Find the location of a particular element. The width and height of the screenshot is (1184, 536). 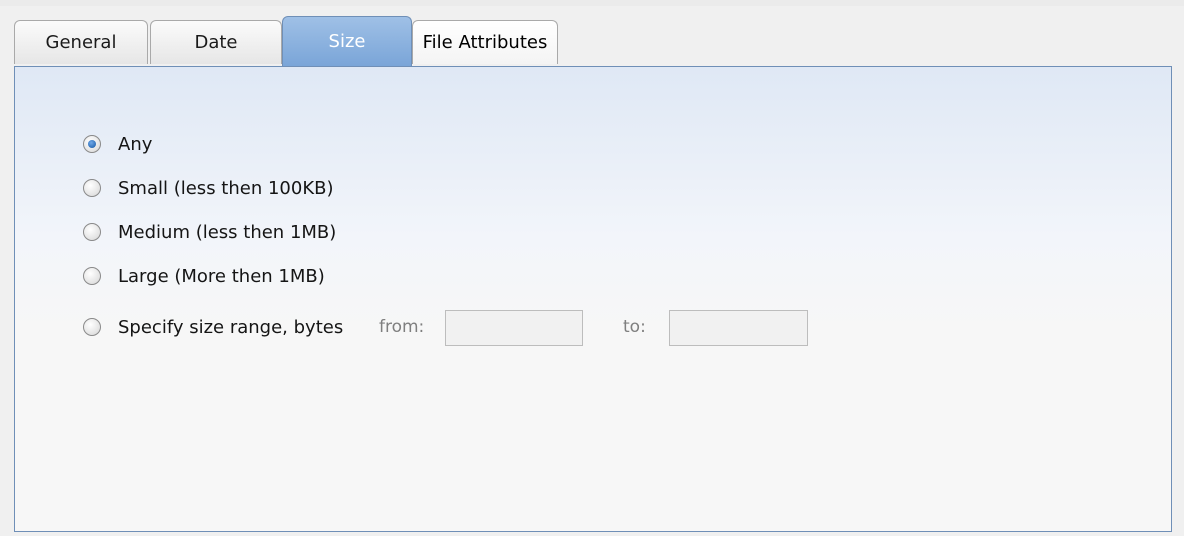

tab-general-label: General is located at coordinates (81, 42).